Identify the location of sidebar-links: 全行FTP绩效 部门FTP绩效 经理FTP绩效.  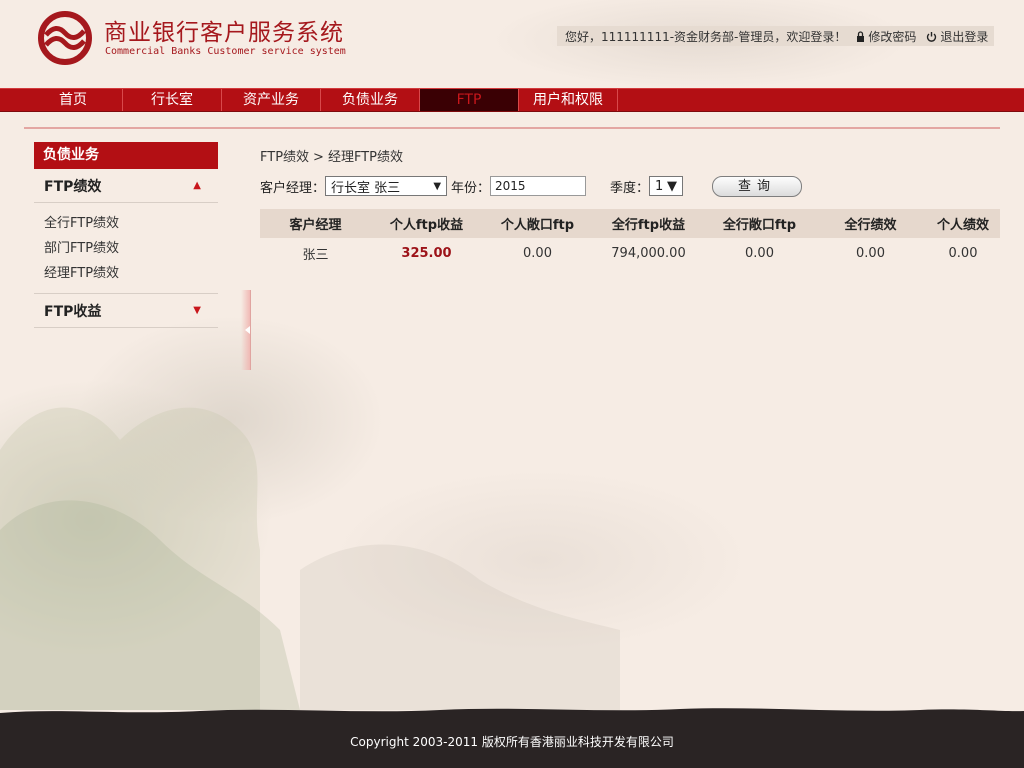
(126, 248).